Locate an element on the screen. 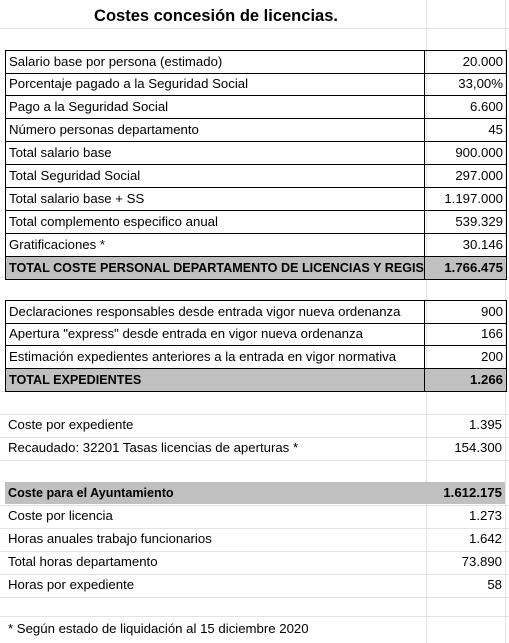  cell-value: 1.395 is located at coordinates (465, 425).